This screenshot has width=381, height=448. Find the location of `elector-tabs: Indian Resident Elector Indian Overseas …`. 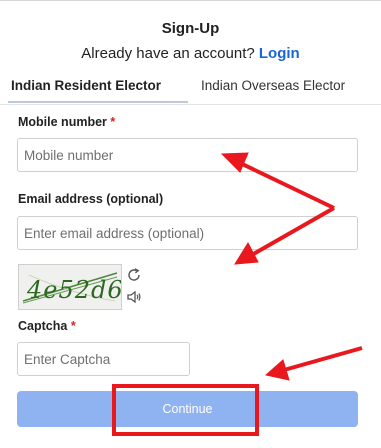

elector-tabs: Indian Resident Elector Indian Overseas … is located at coordinates (190, 87).